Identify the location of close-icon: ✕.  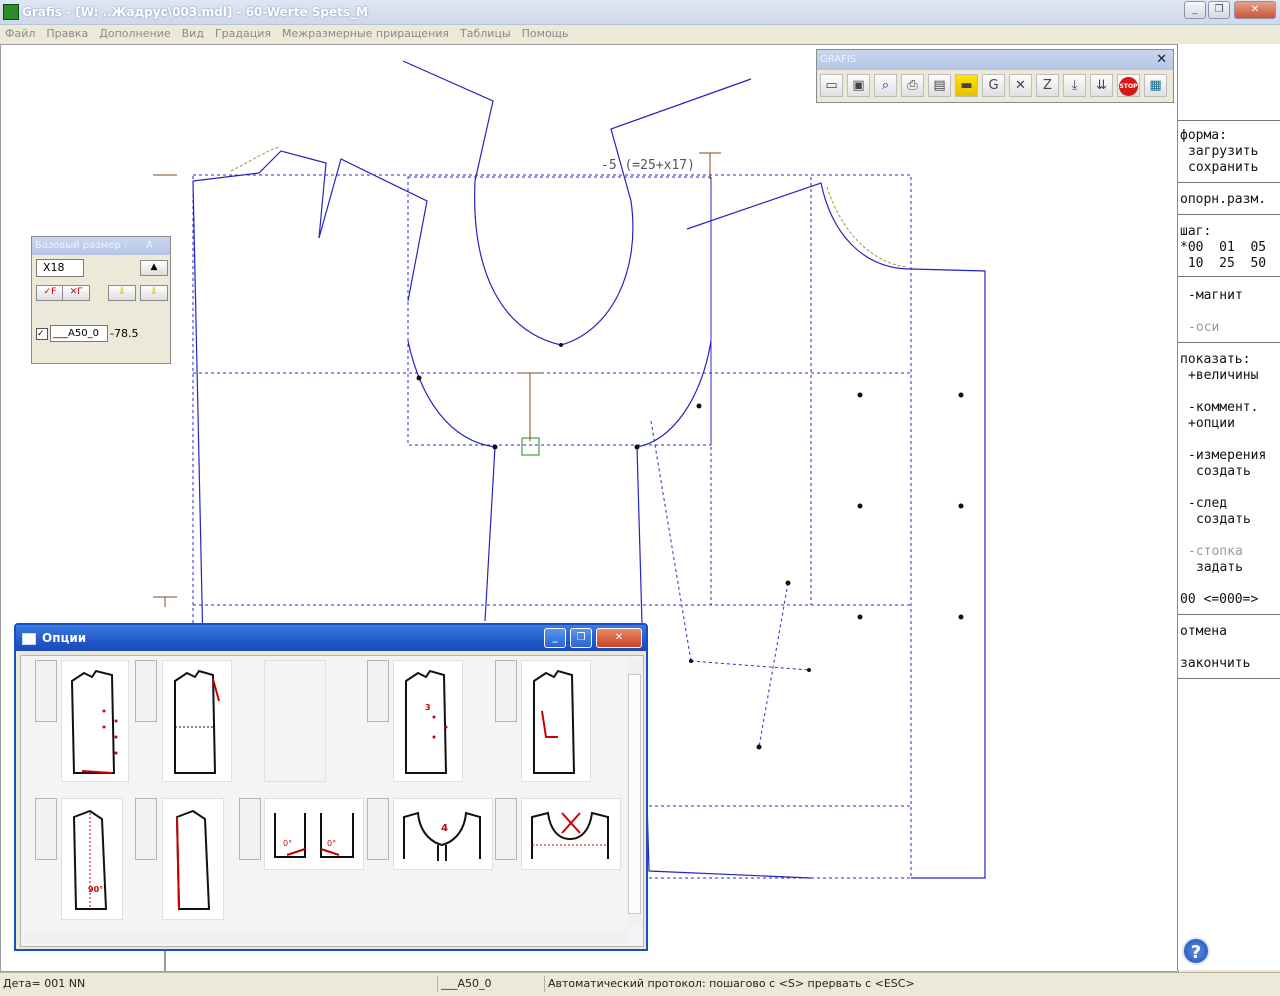
(1161, 59).